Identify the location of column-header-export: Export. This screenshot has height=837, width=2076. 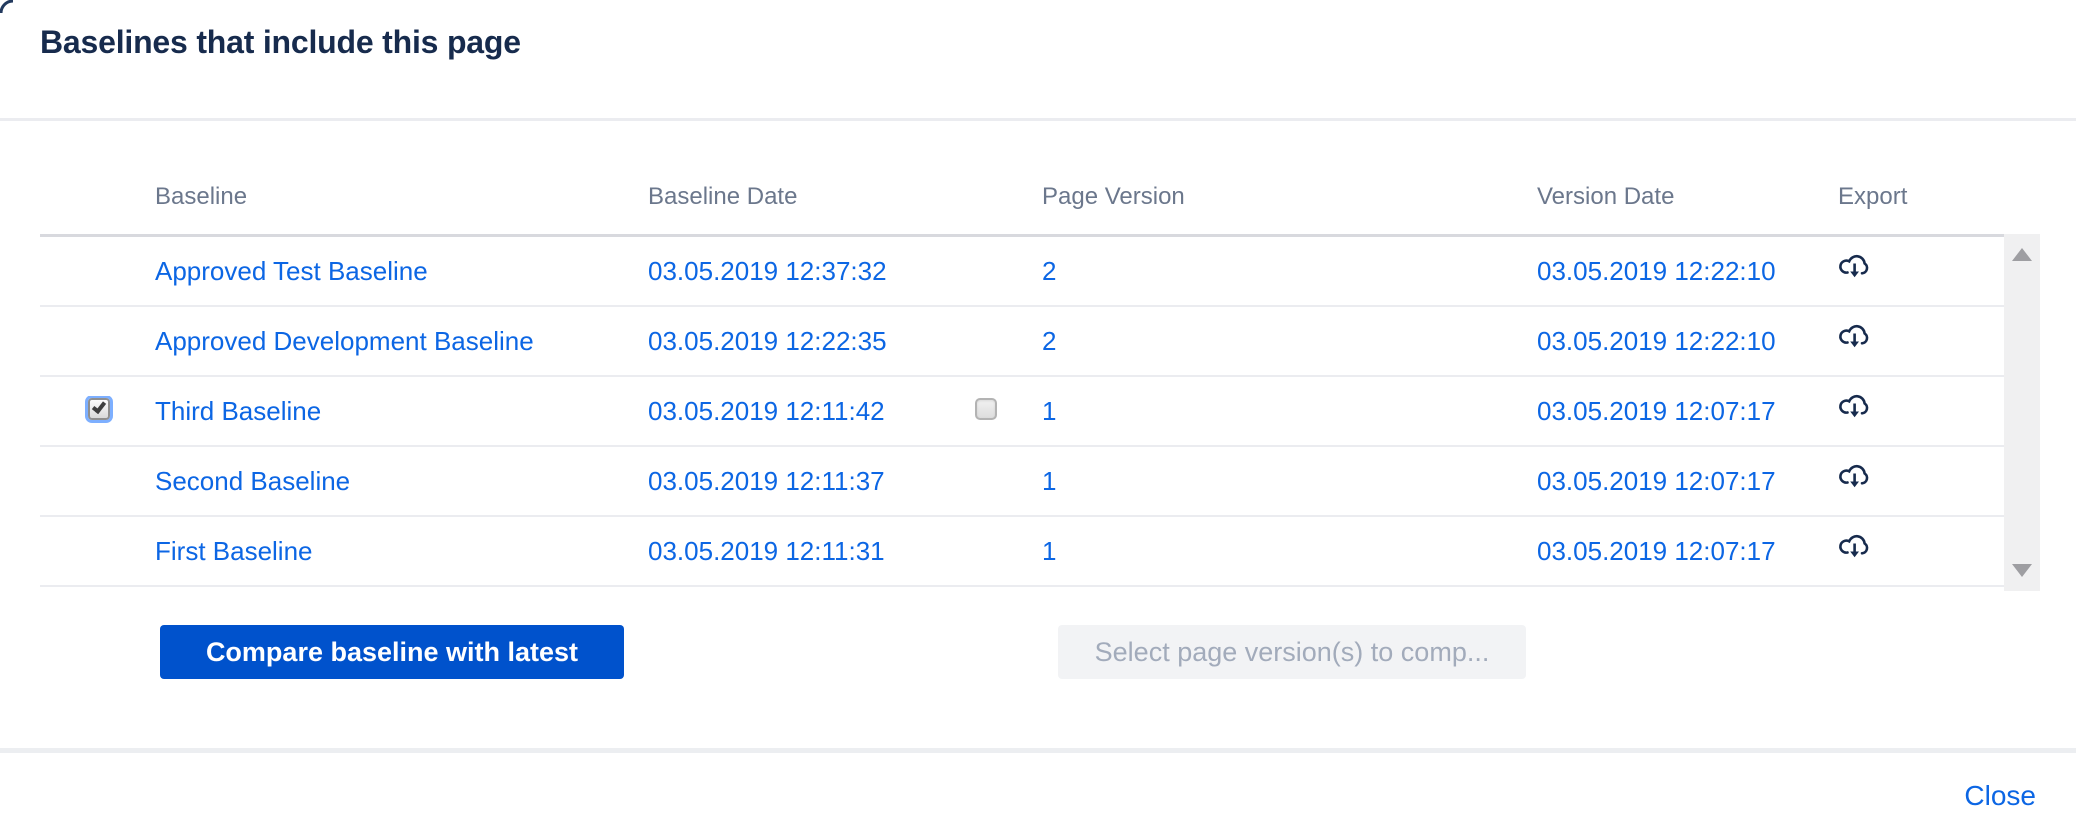
(1873, 196).